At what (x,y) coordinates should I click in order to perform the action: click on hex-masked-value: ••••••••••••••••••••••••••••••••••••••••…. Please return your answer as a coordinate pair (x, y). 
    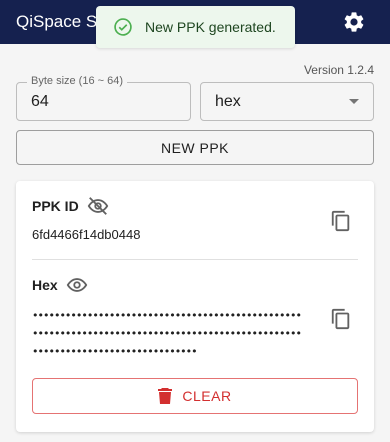
    Looking at the image, I should click on (167, 333).